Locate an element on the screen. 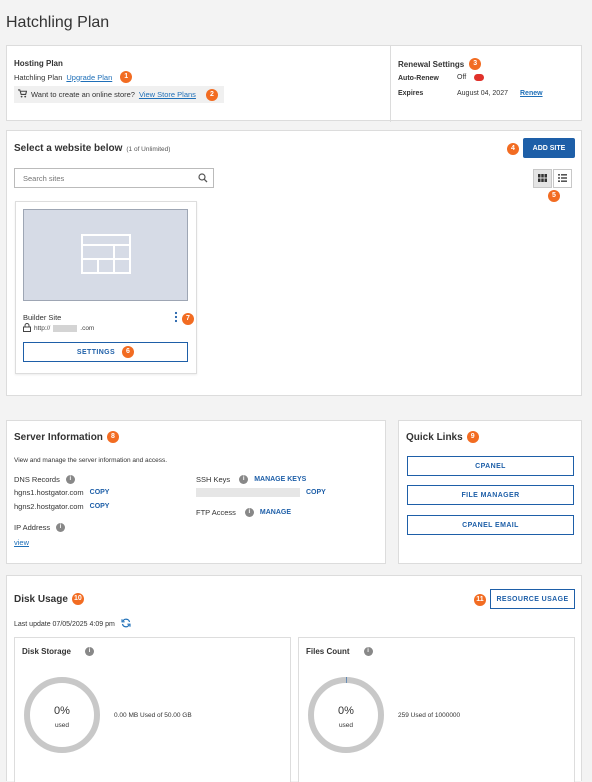 The image size is (592, 782). expires-value: August 04, 2027 is located at coordinates (482, 93).